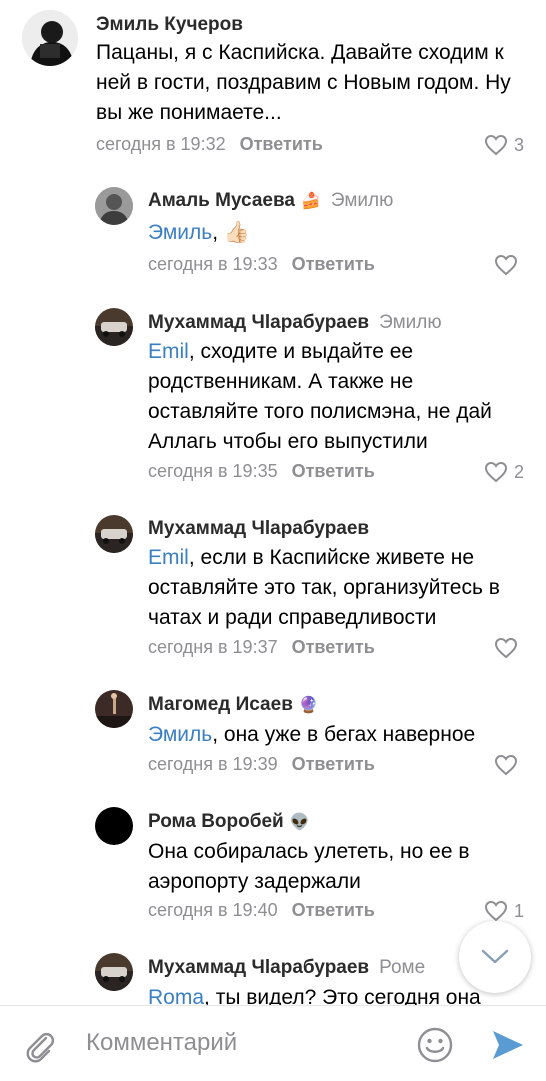  I want to click on comment-meta: сегодня в 19:33 Ответить, so click(261, 264).